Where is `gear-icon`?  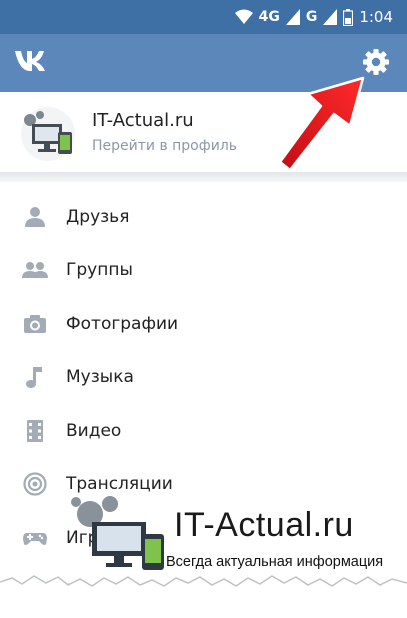 gear-icon is located at coordinates (376, 62).